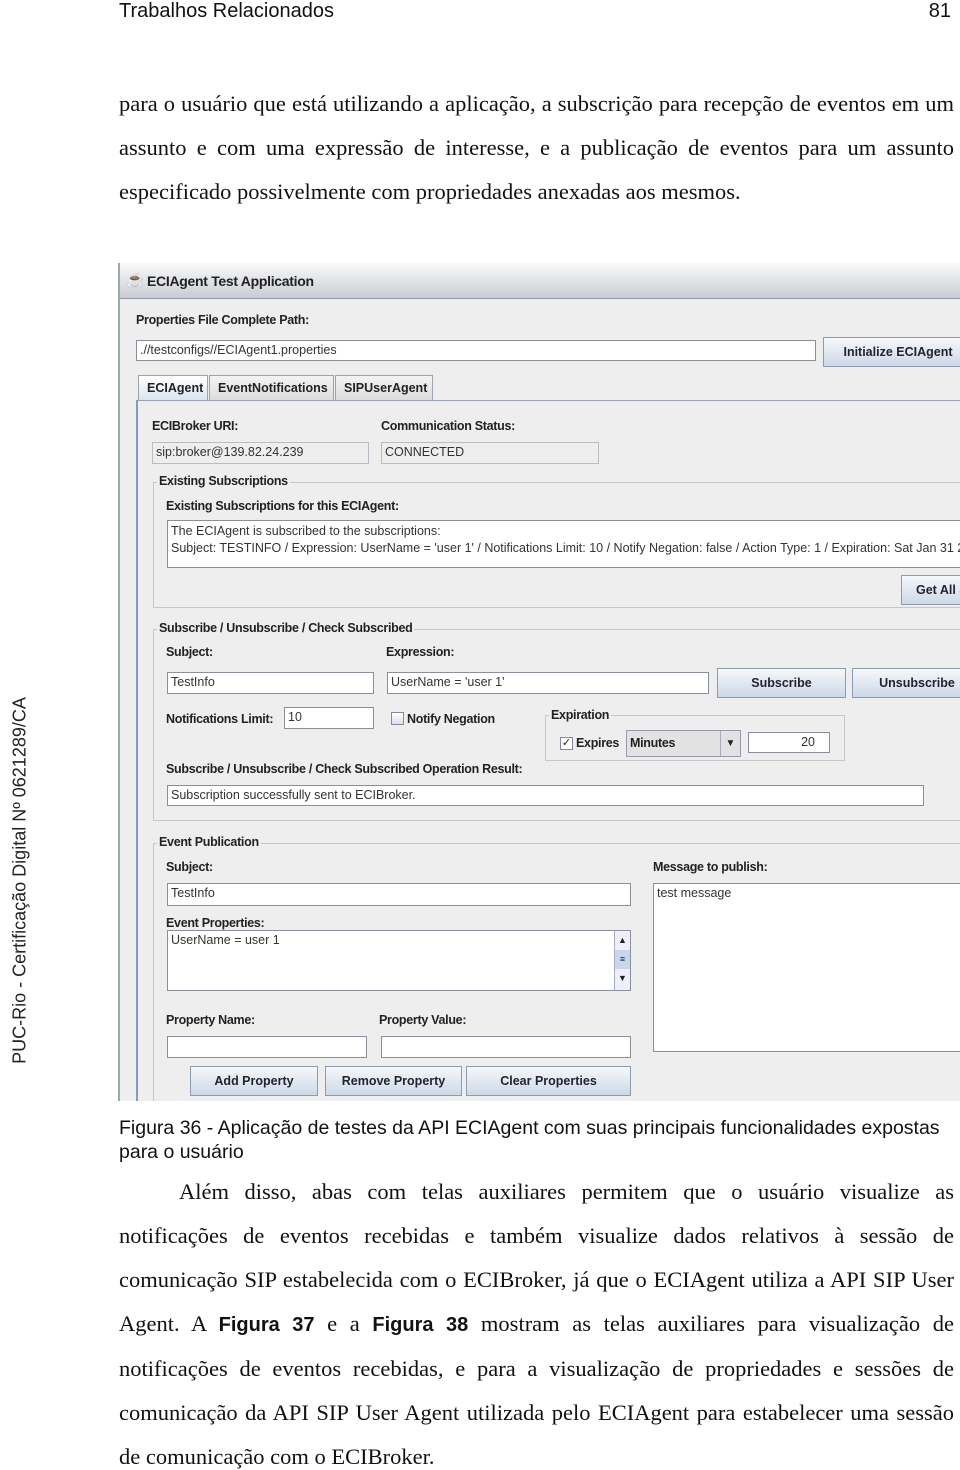 This screenshot has width=960, height=1470. Describe the element at coordinates (270, 683) in the screenshot. I see `subject-input: TestInfo` at that location.